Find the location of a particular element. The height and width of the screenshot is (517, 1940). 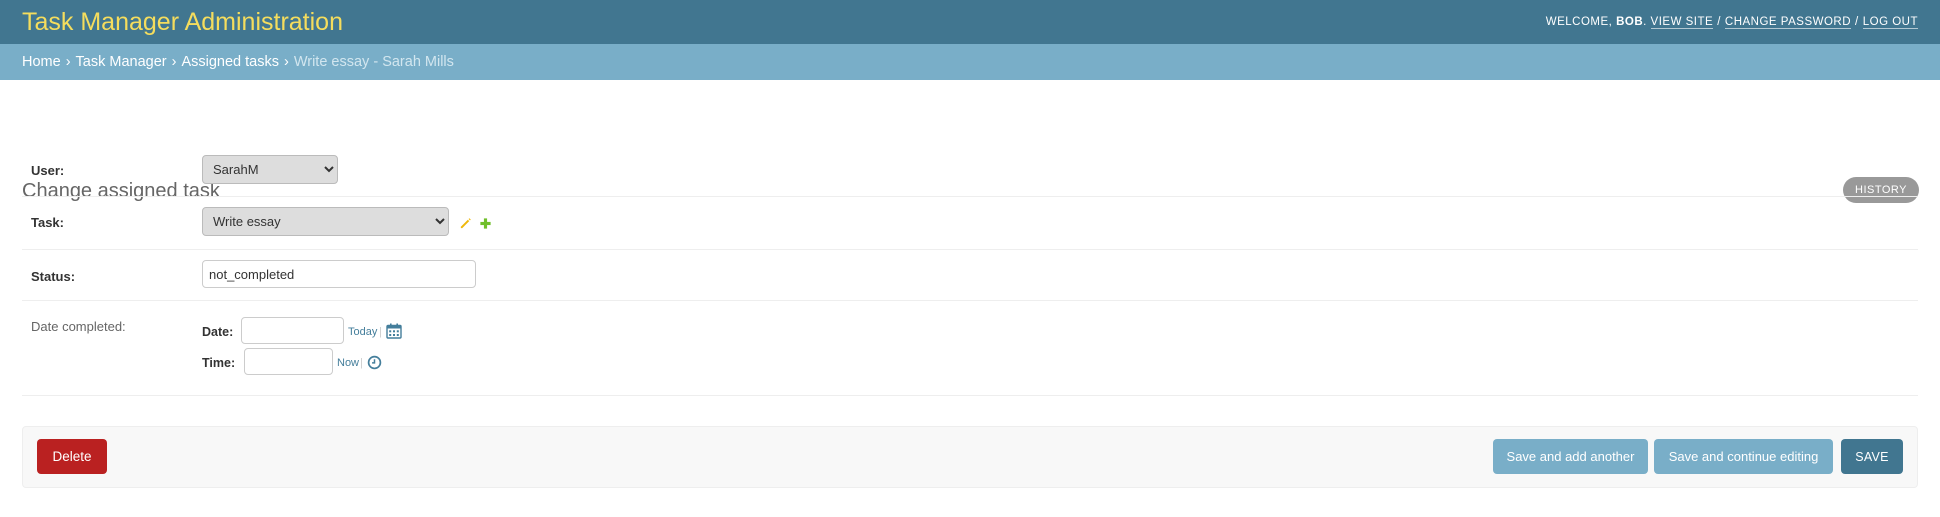

date-input is located at coordinates (292, 330).